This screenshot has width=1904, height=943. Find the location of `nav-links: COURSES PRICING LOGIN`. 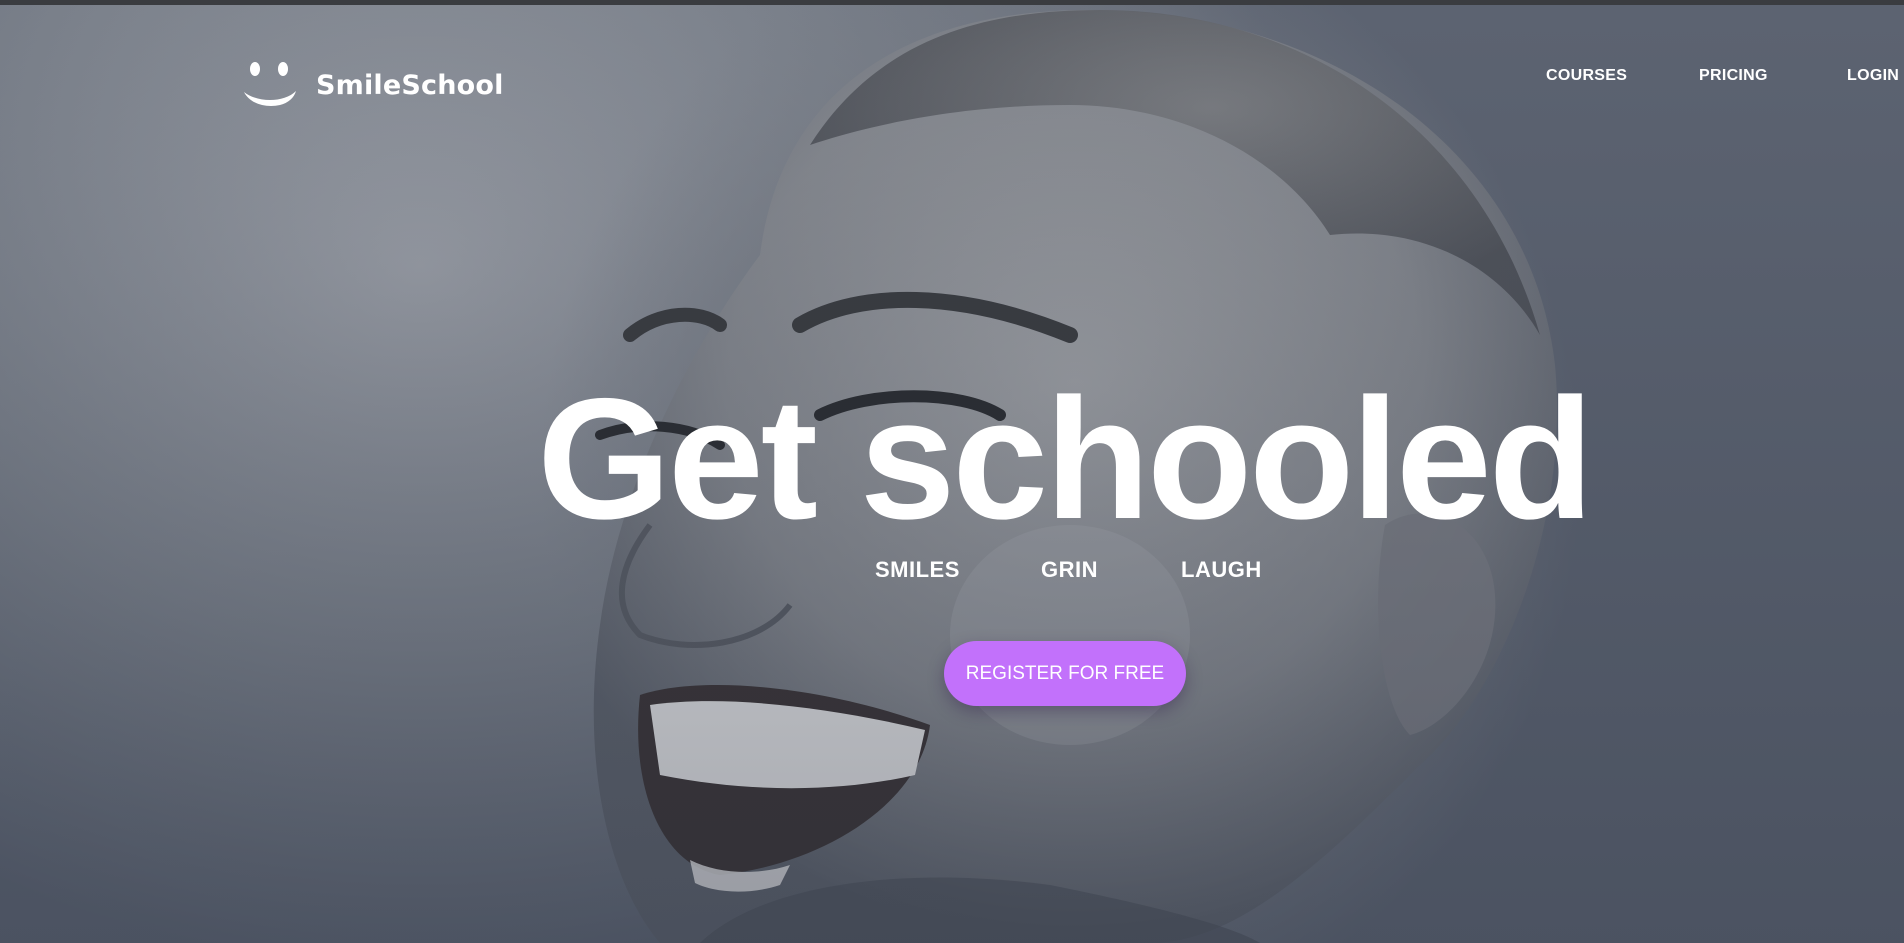

nav-links: COURSES PRICING LOGIN is located at coordinates (952, 79).